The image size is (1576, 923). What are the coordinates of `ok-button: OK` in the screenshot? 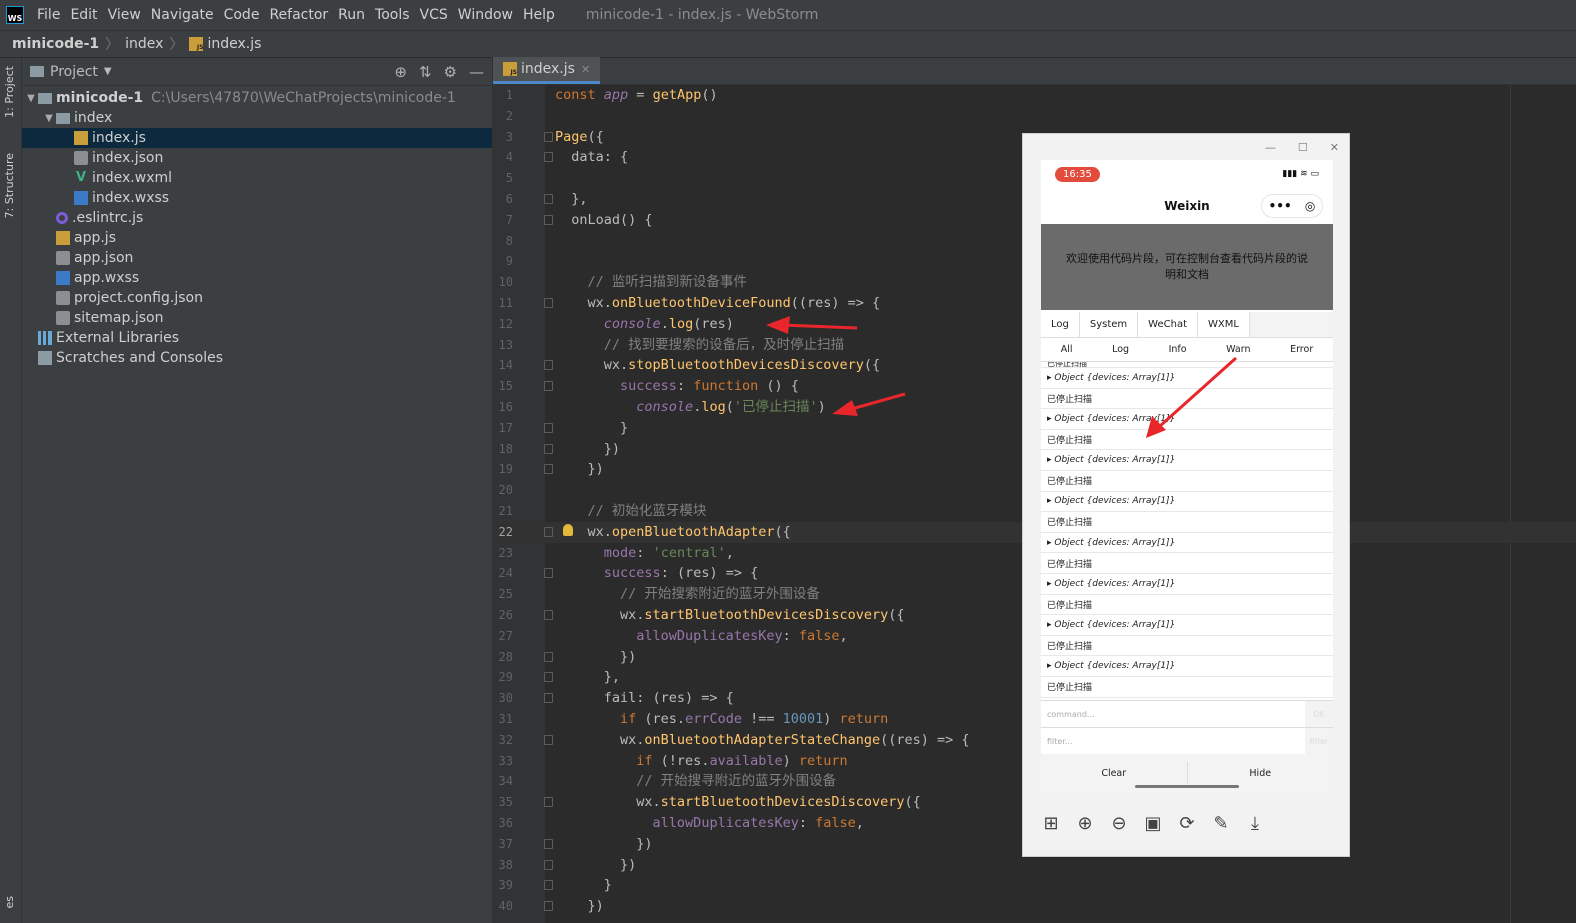 It's located at (1319, 714).